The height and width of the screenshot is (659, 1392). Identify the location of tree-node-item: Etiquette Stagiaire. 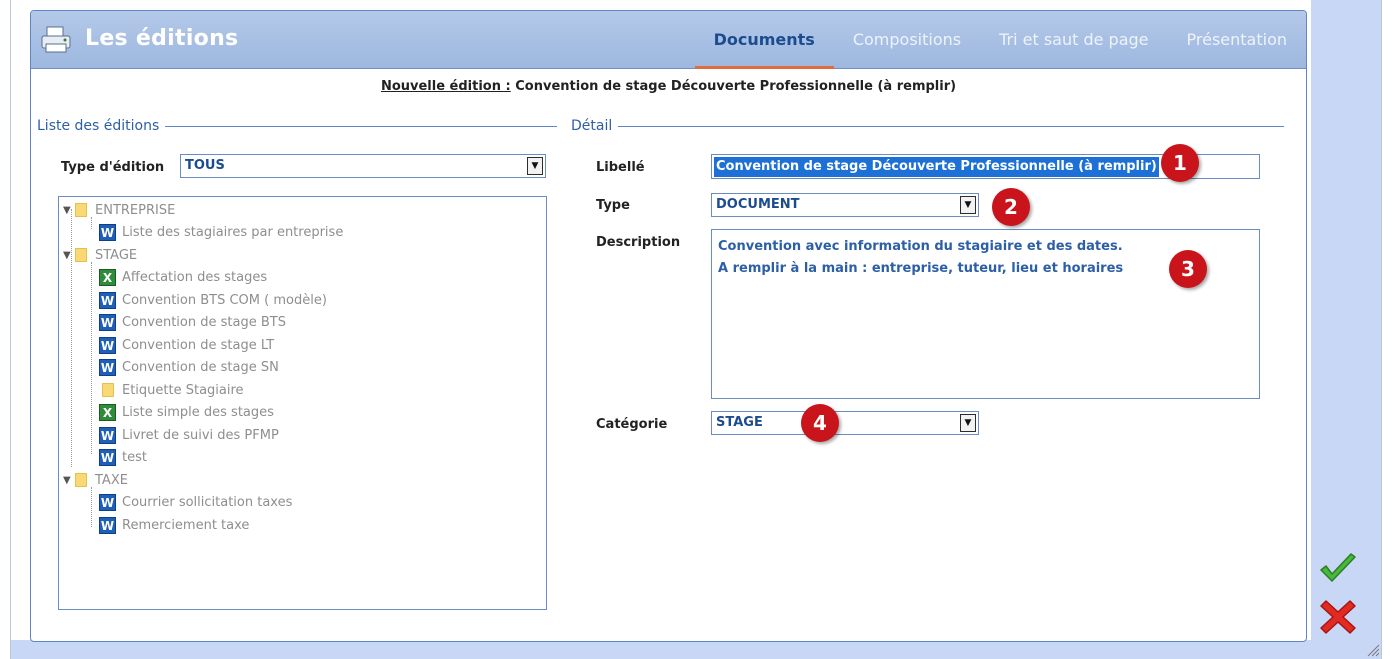
(171, 390).